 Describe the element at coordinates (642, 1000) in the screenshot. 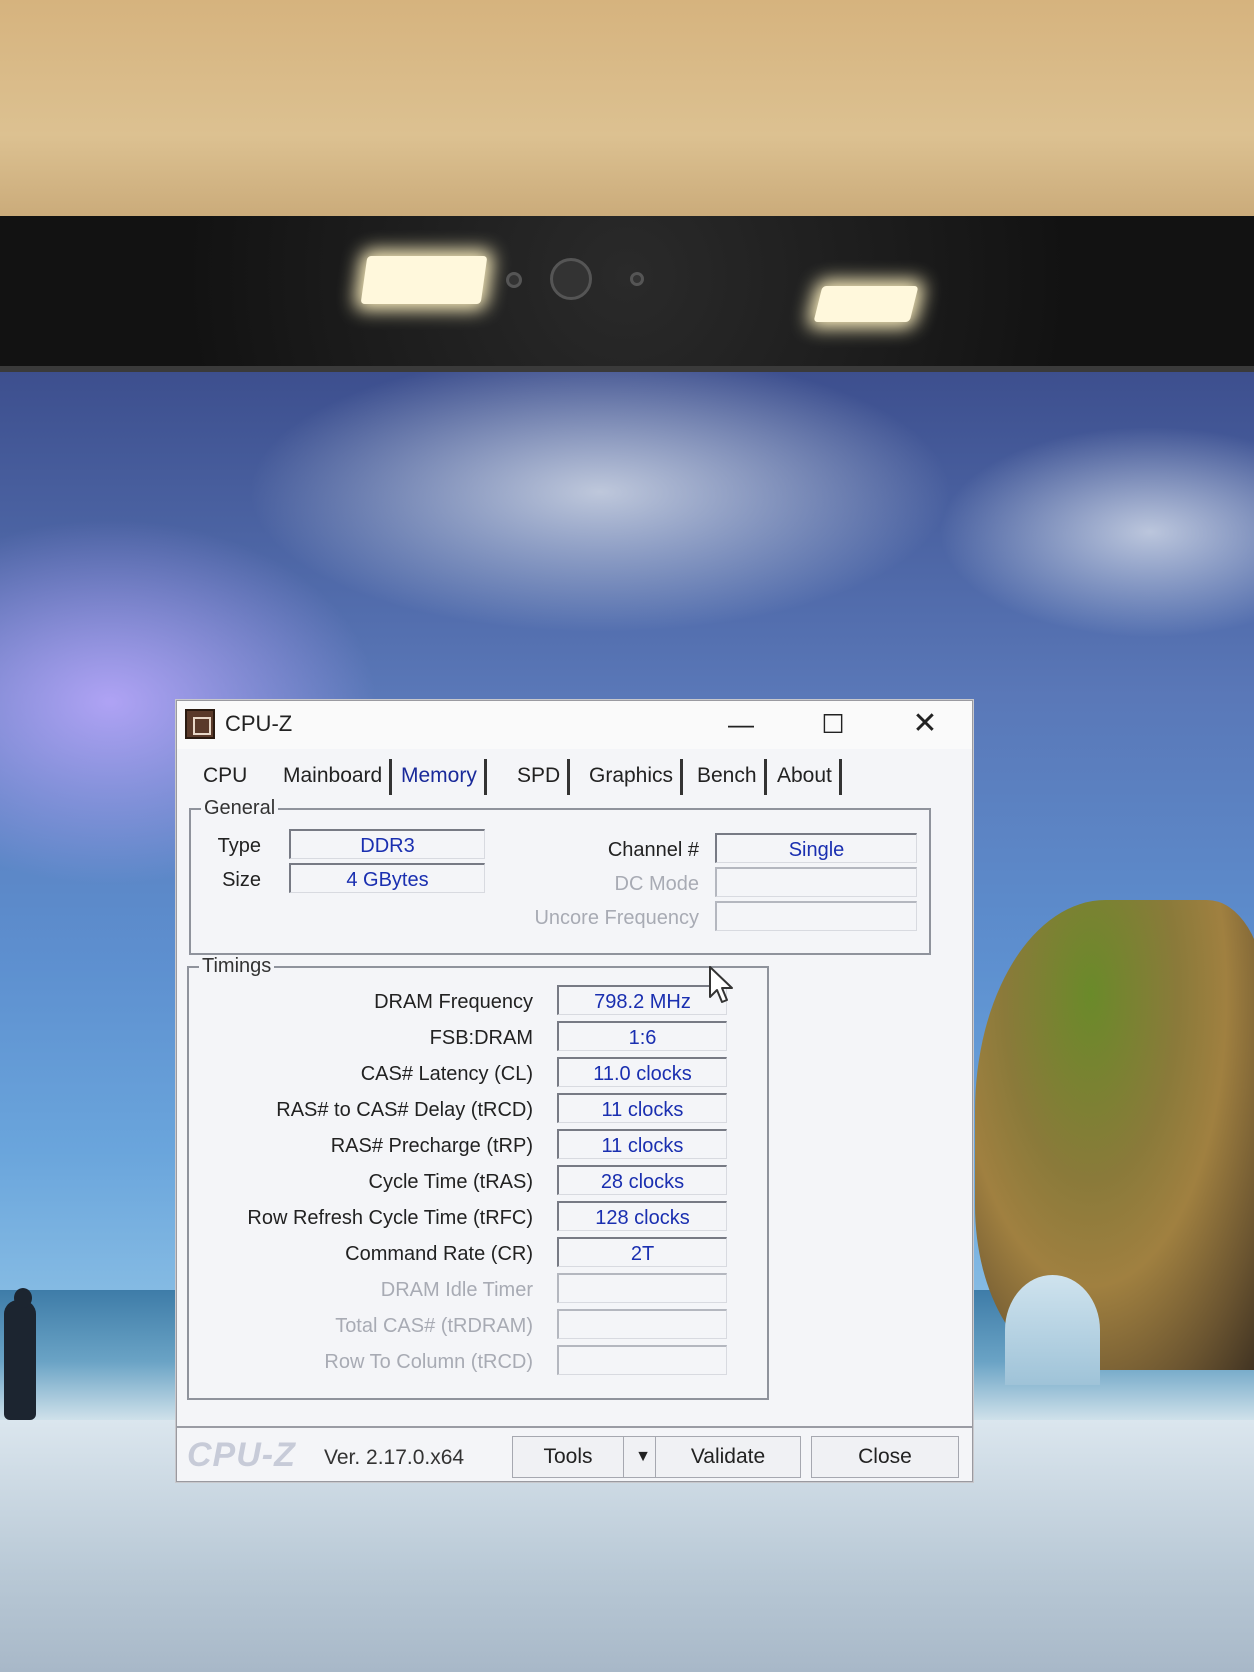

I see `dram-frequency-value: 798.2 MHz` at that location.